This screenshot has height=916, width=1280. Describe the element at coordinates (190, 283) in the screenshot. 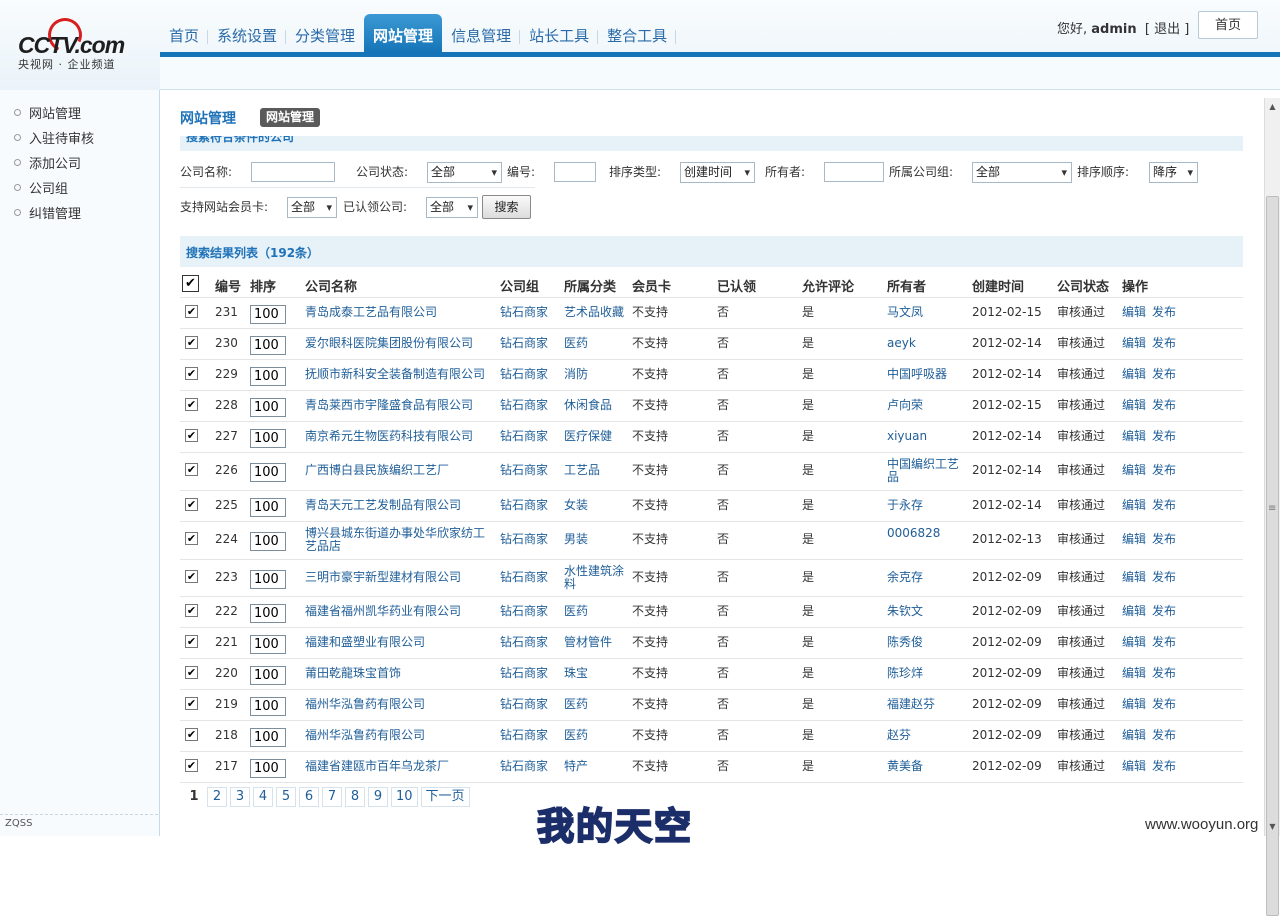

I see `select-all-checkbox: ✔` at that location.